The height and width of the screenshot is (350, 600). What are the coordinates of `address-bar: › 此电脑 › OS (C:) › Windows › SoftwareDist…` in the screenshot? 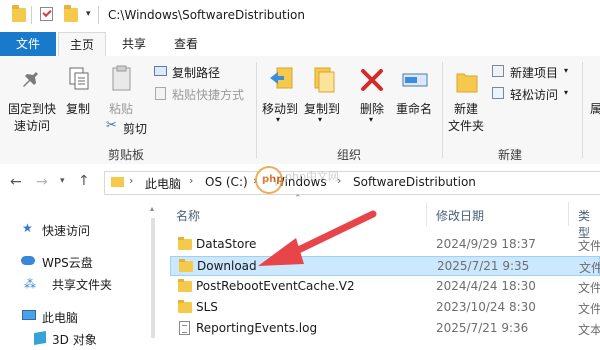 It's located at (352, 180).